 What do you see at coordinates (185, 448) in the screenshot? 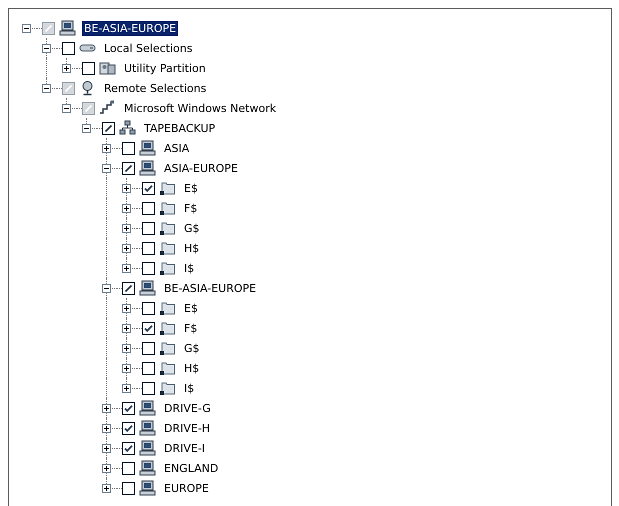
I see `node-label: DRIVE-I` at bounding box center [185, 448].